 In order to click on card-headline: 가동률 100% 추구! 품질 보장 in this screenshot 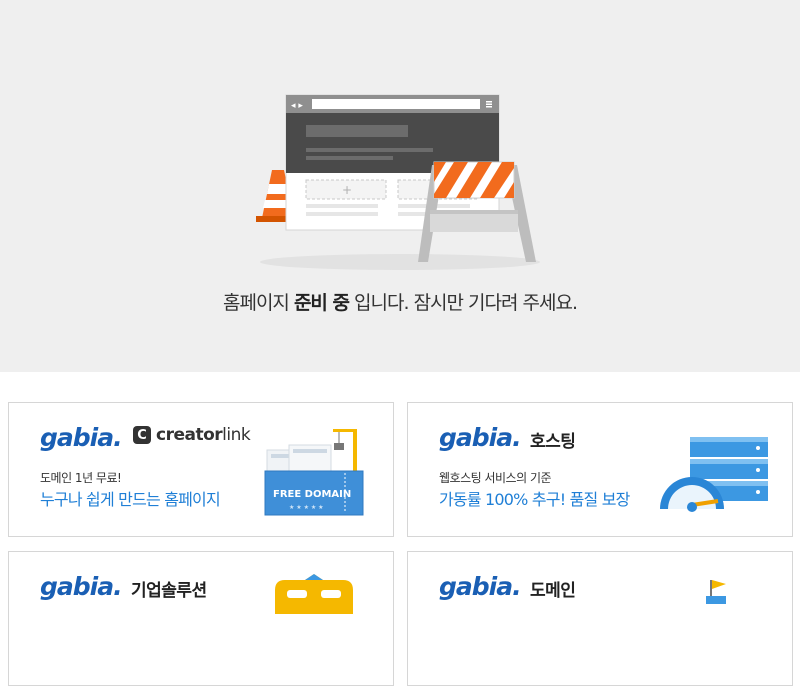, I will do `click(534, 499)`.